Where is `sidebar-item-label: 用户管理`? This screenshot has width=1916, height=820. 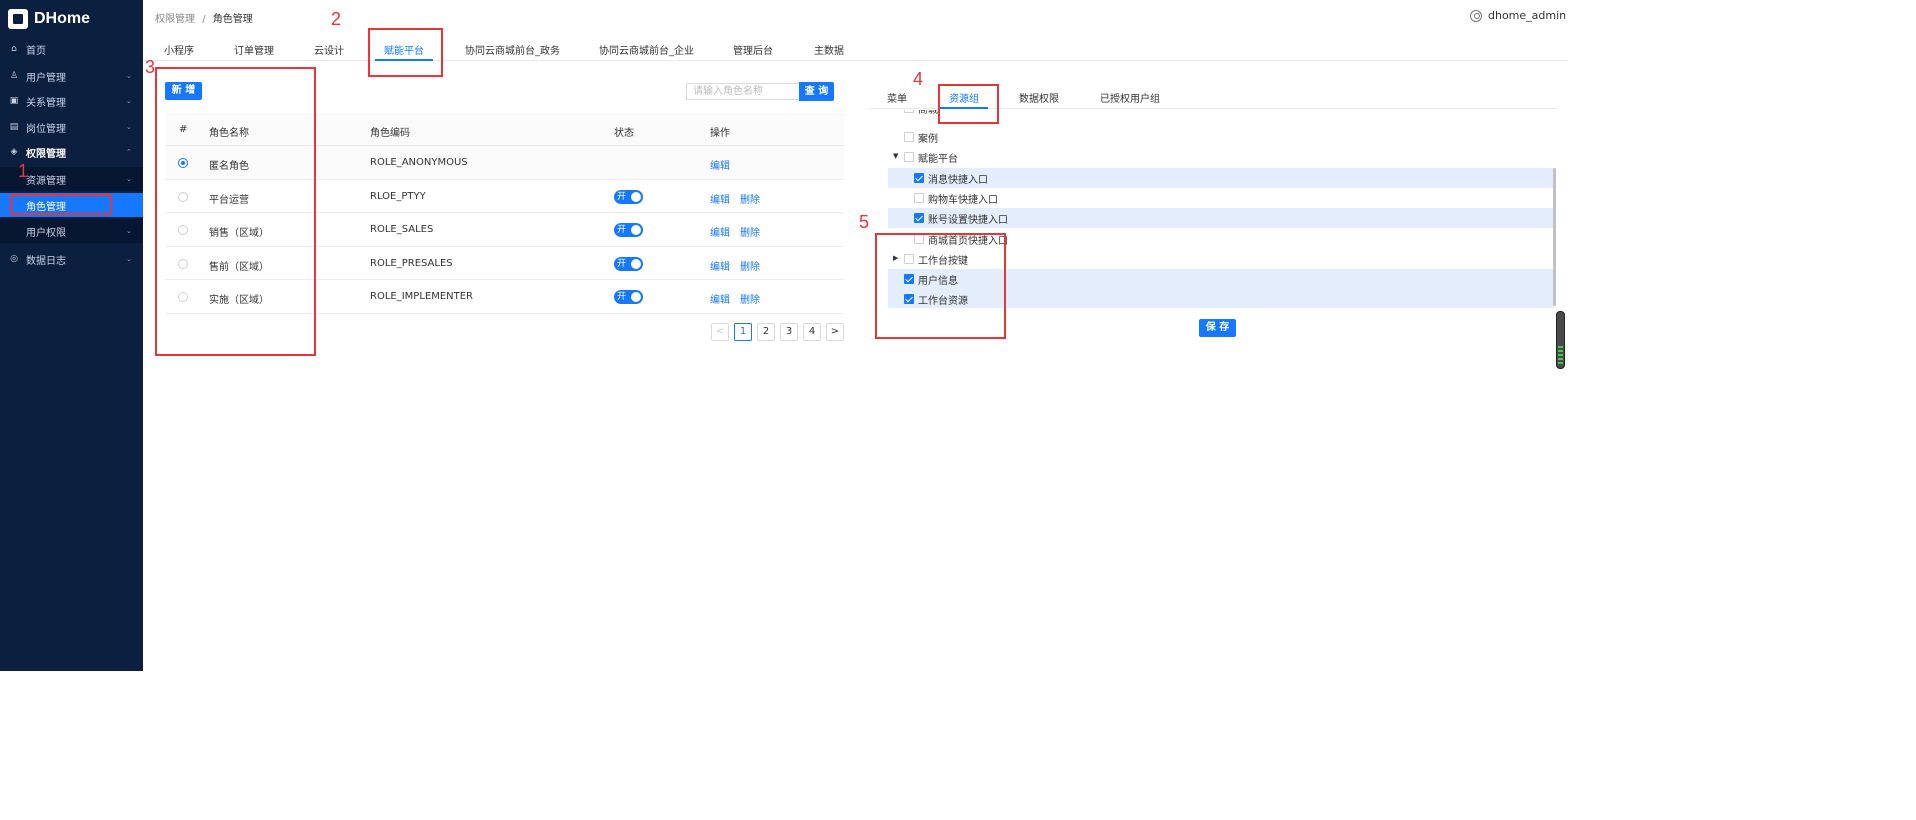
sidebar-item-label: 用户管理 is located at coordinates (46, 78).